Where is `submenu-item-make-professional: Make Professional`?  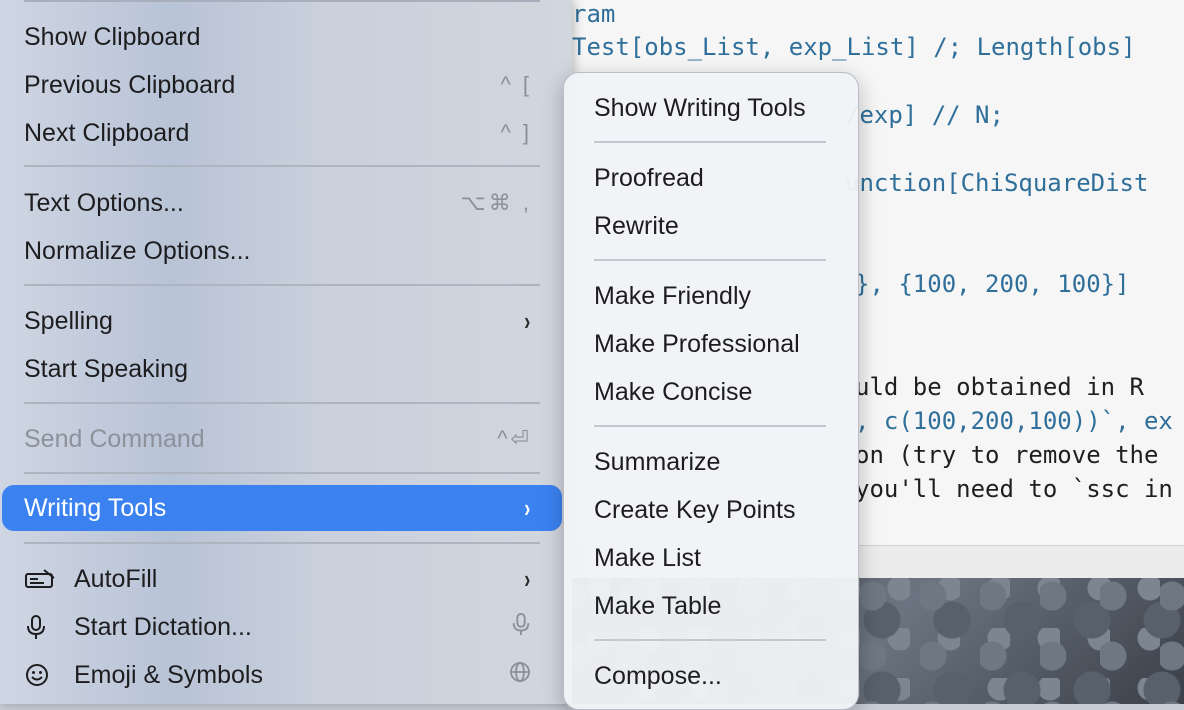 submenu-item-make-professional: Make Professional is located at coordinates (716, 344).